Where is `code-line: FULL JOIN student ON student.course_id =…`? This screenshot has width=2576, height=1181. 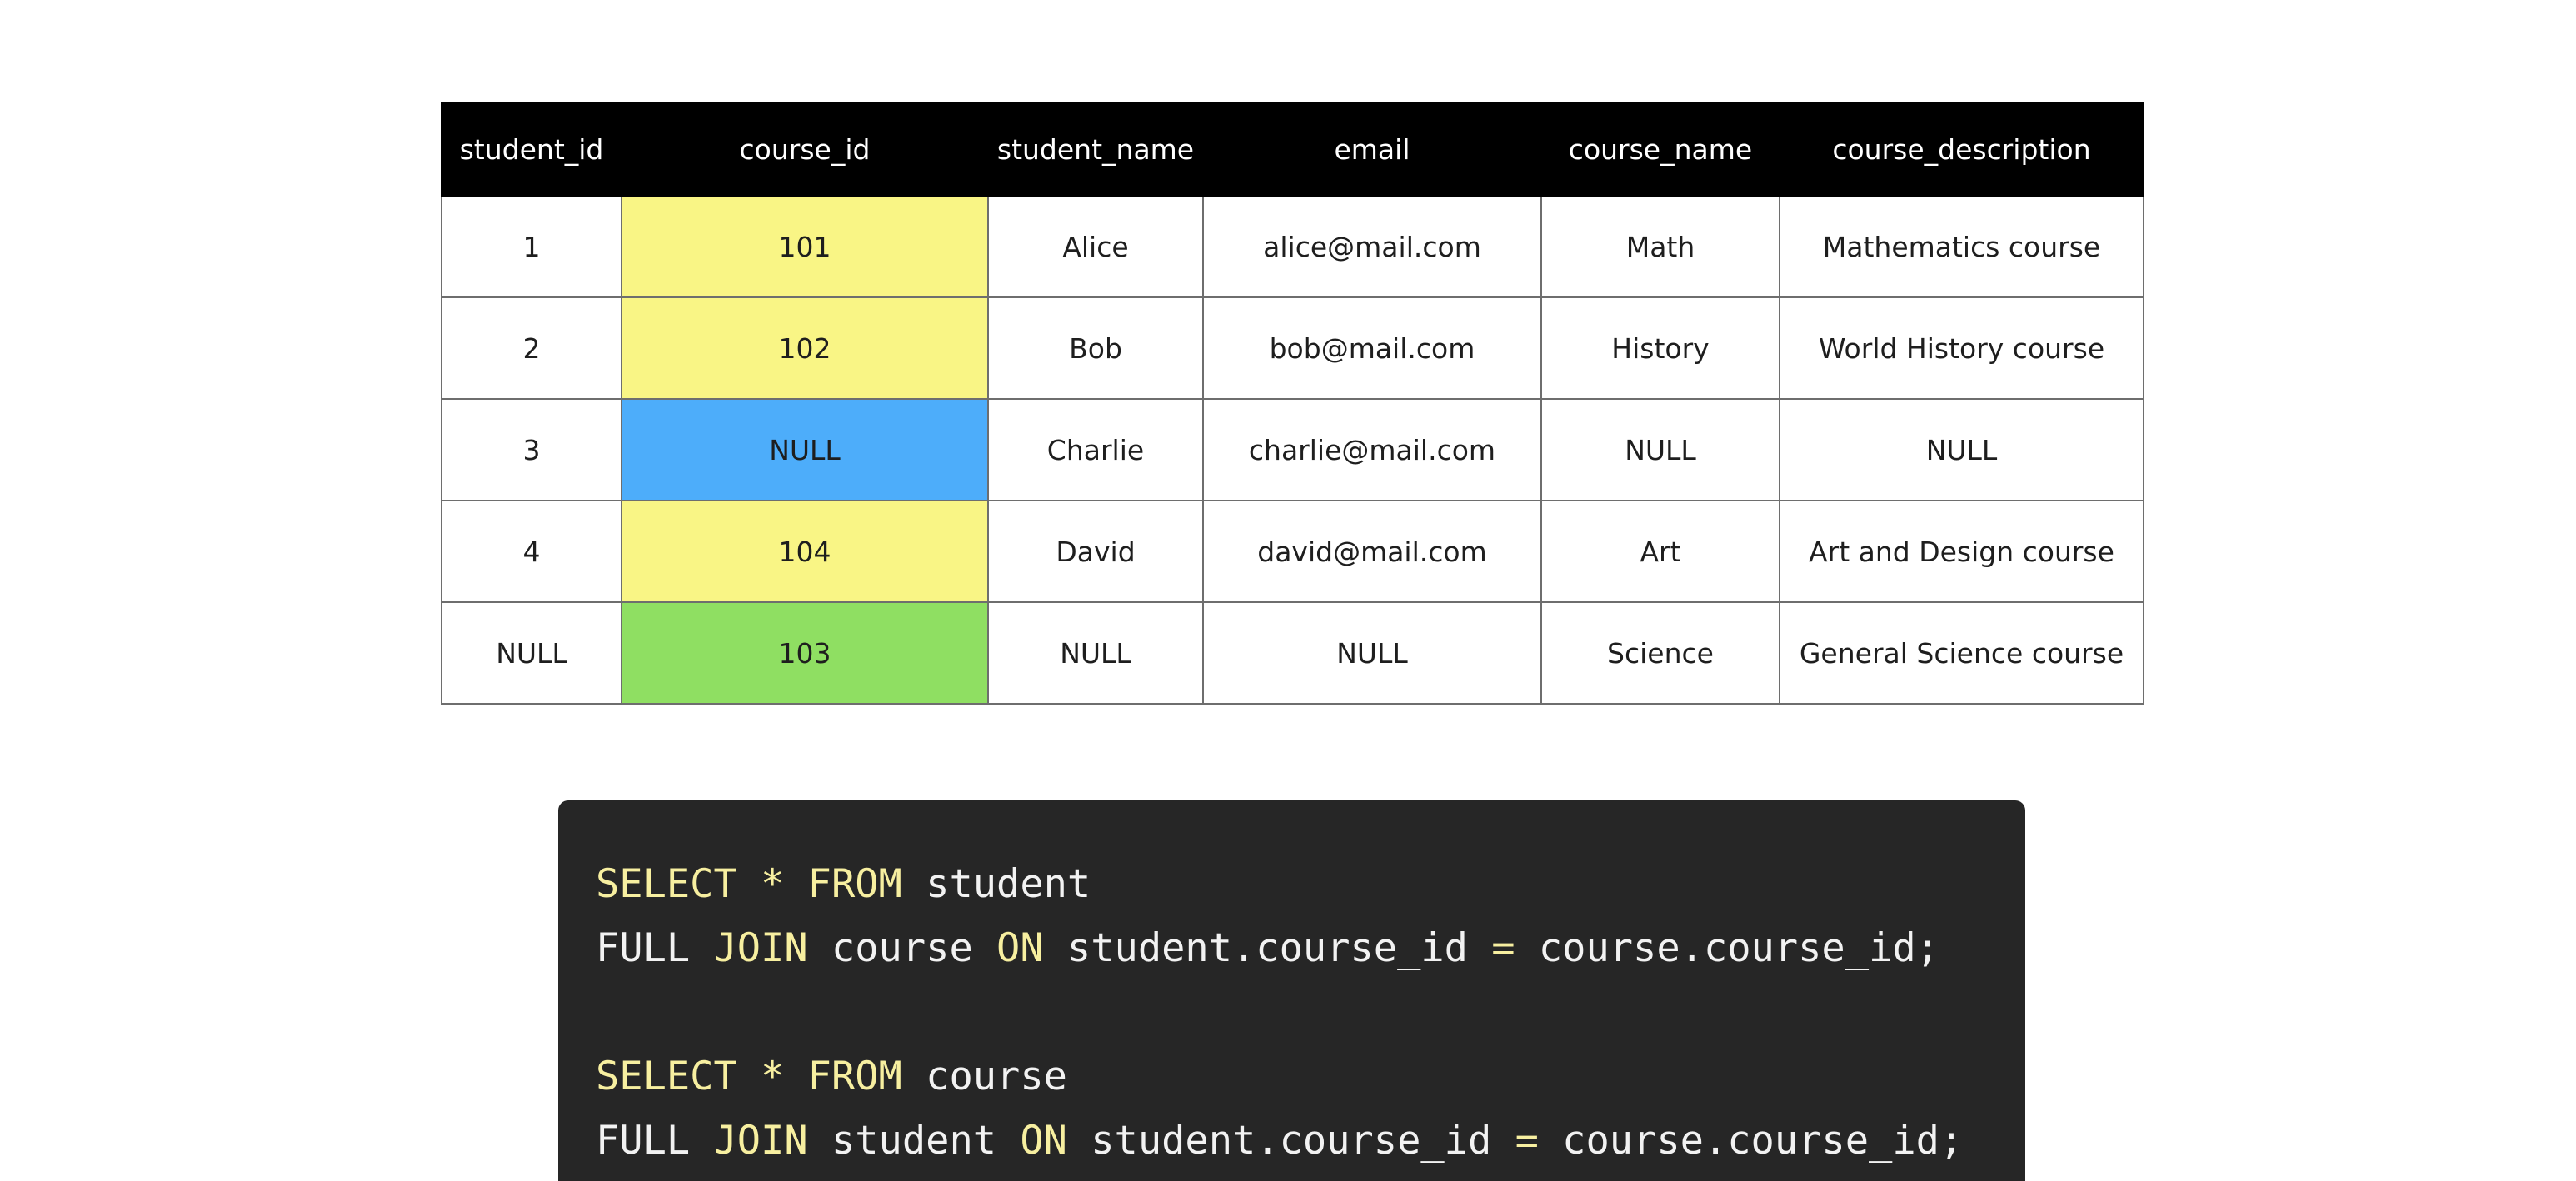 code-line: FULL JOIN student ON student.course_id =… is located at coordinates (1310, 1141).